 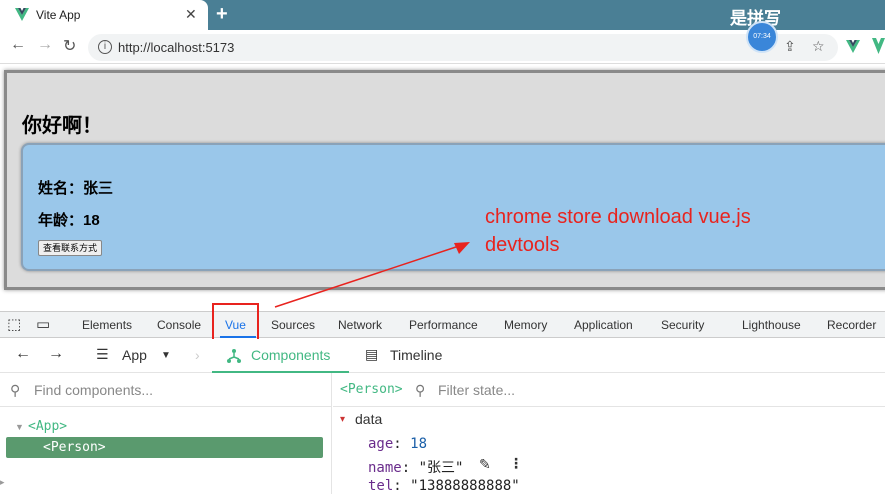 I want to click on tab-security: Security, so click(x=682, y=325).